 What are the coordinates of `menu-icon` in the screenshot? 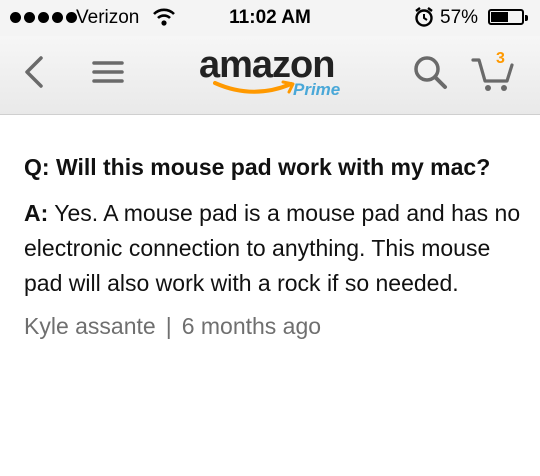 It's located at (108, 72).